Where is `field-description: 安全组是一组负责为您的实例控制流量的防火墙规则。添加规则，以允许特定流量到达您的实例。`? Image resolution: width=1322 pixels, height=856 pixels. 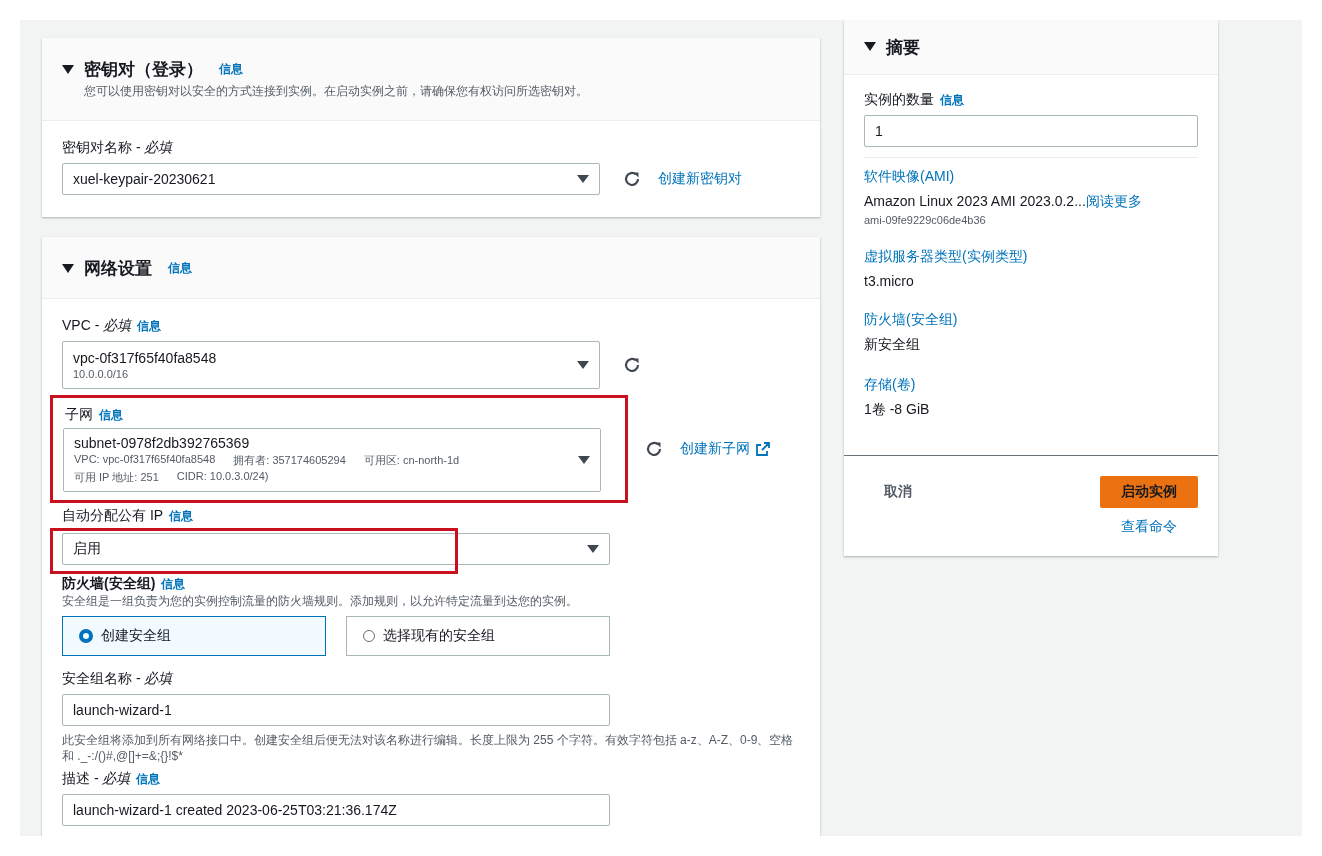
field-description: 安全组是一组负责为您的实例控制流量的防火墙规则。添加规则，以允许特定流量到达您的实例。 is located at coordinates (320, 601).